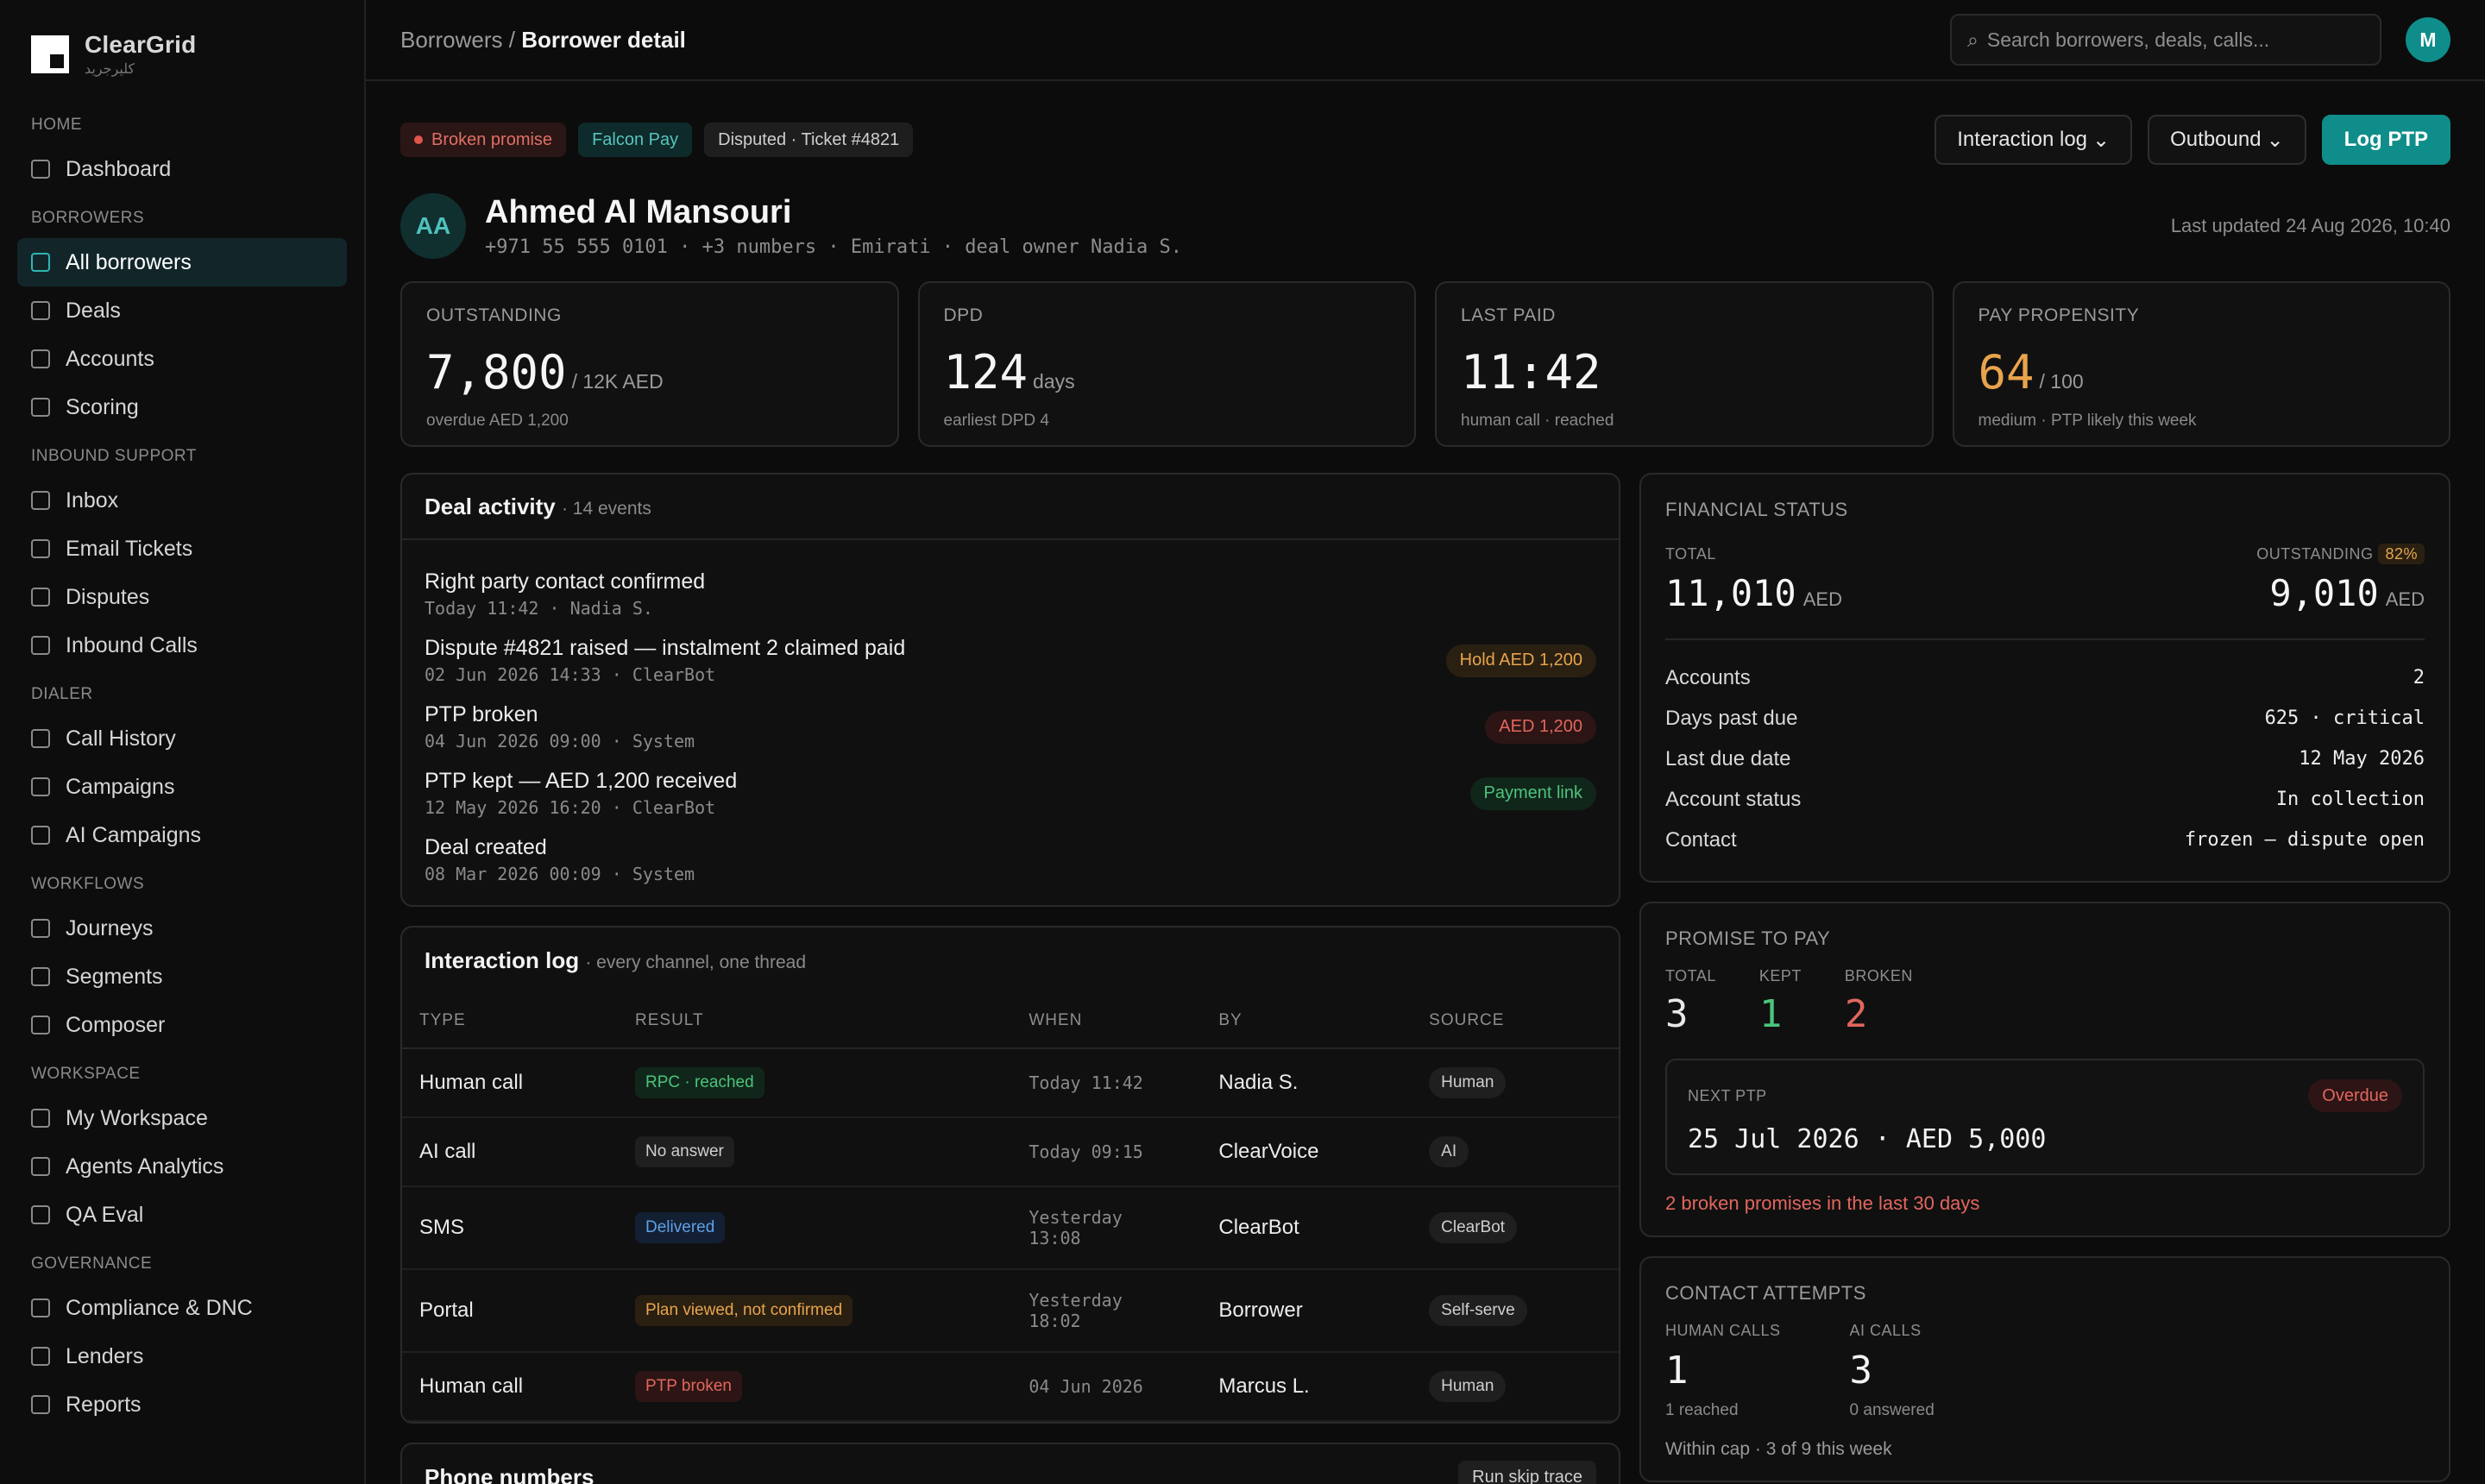 This screenshot has width=2485, height=1484. I want to click on stat-unit: / 100, so click(2061, 381).